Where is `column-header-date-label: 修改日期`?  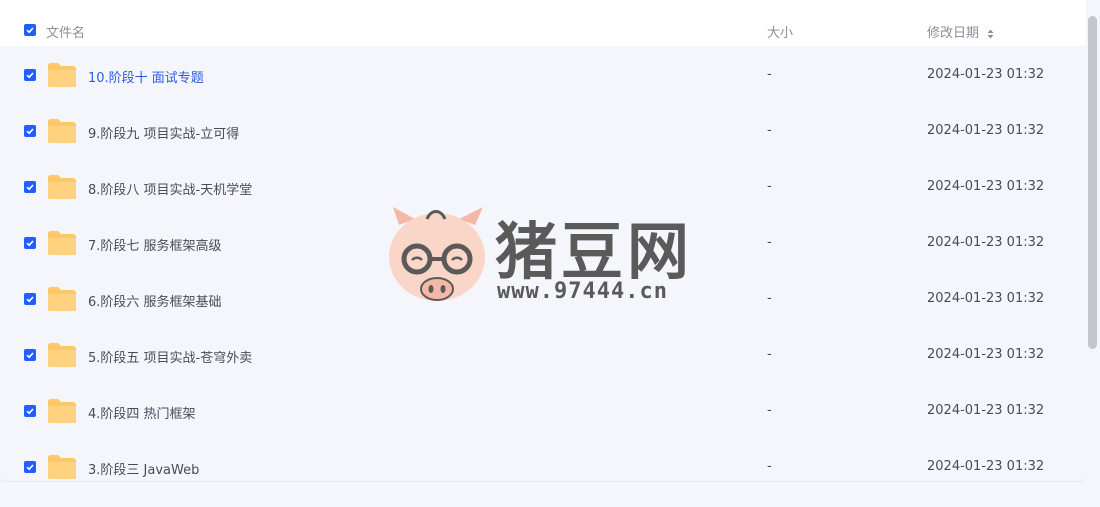
column-header-date-label: 修改日期 is located at coordinates (953, 33).